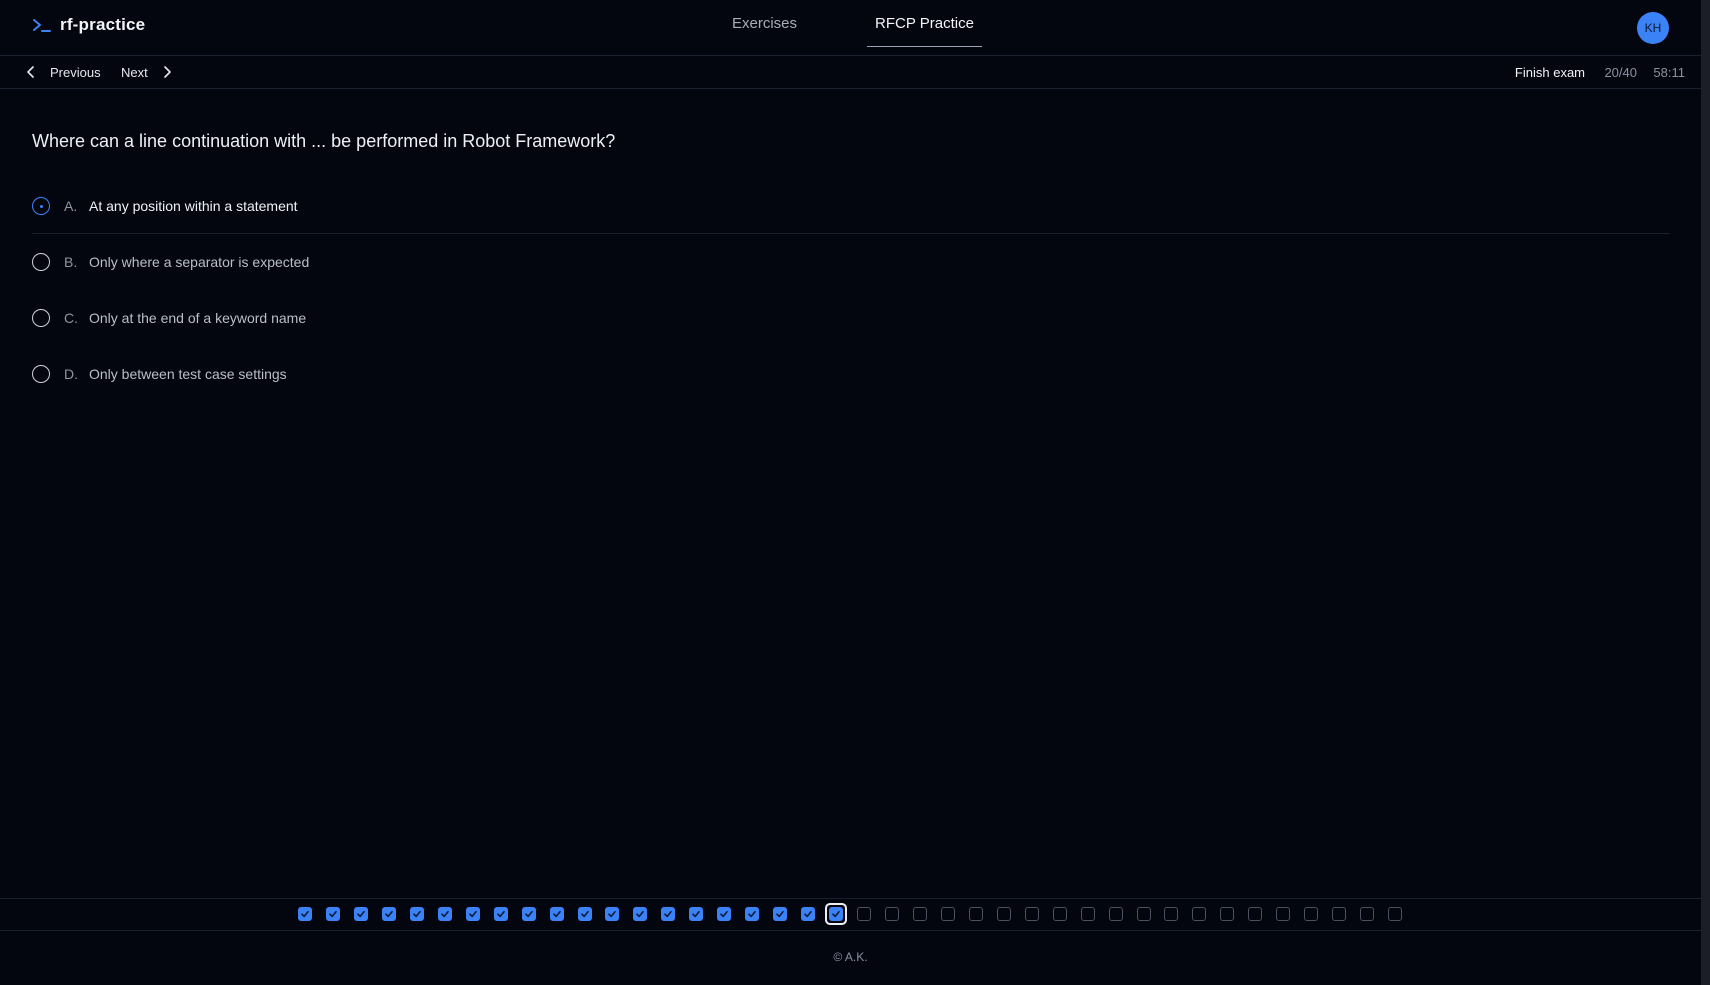 The width and height of the screenshot is (1710, 985). What do you see at coordinates (167, 72) in the screenshot?
I see `chevron-right-icon` at bounding box center [167, 72].